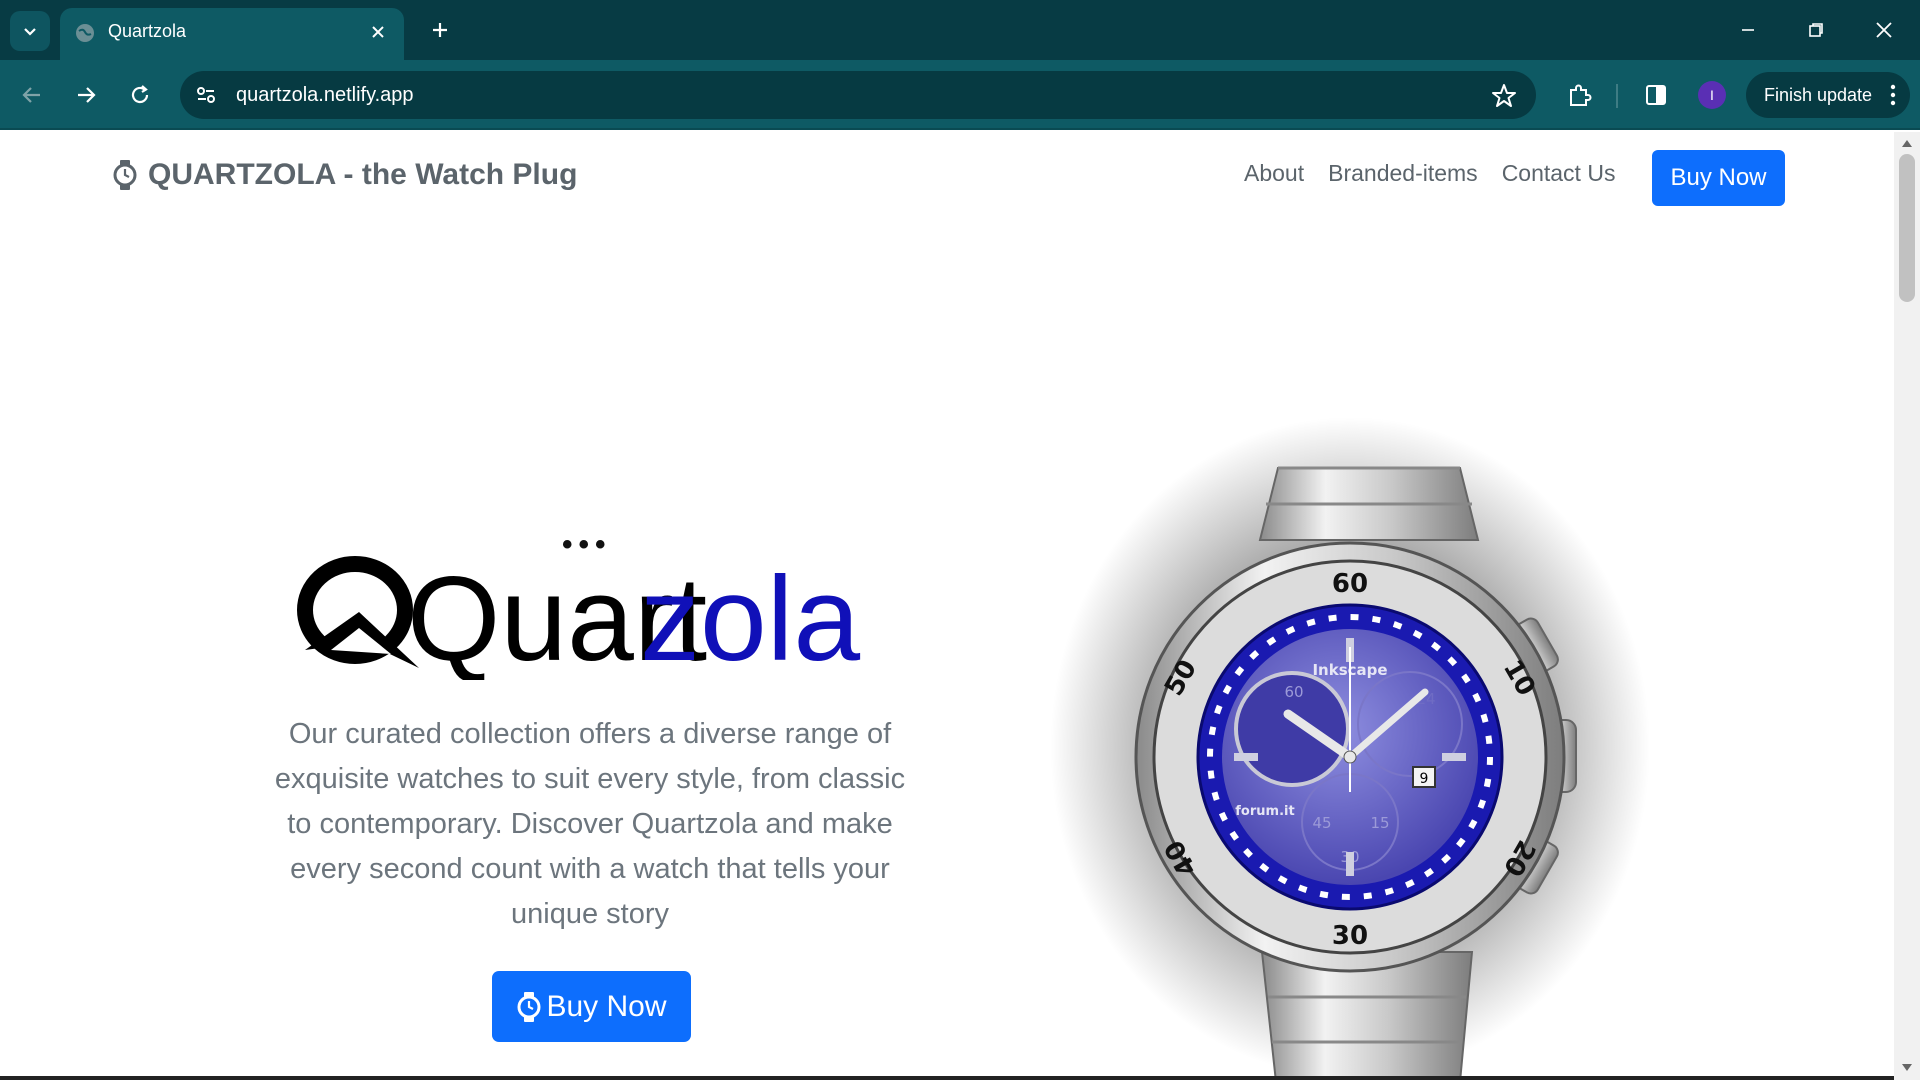 The image size is (1920, 1080). What do you see at coordinates (1350, 584) in the screenshot?
I see `bezel-60: 60` at bounding box center [1350, 584].